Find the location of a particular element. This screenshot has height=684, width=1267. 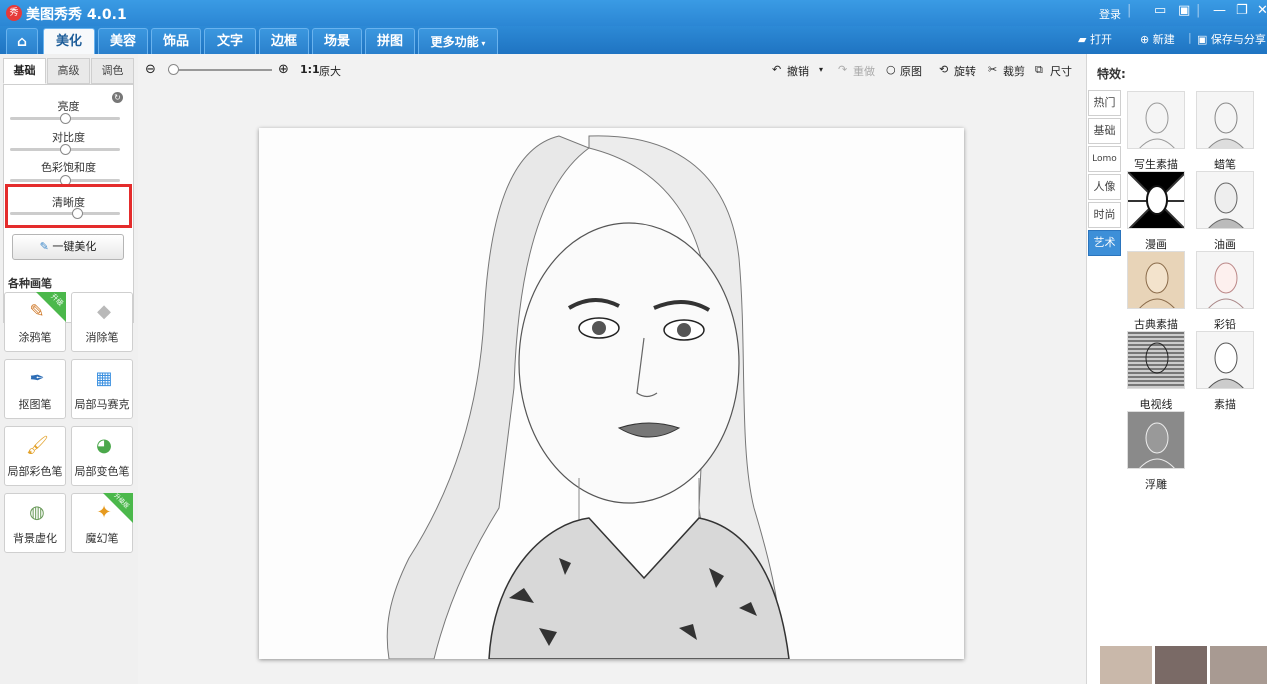

tab-scene: 场景 is located at coordinates (337, 41).